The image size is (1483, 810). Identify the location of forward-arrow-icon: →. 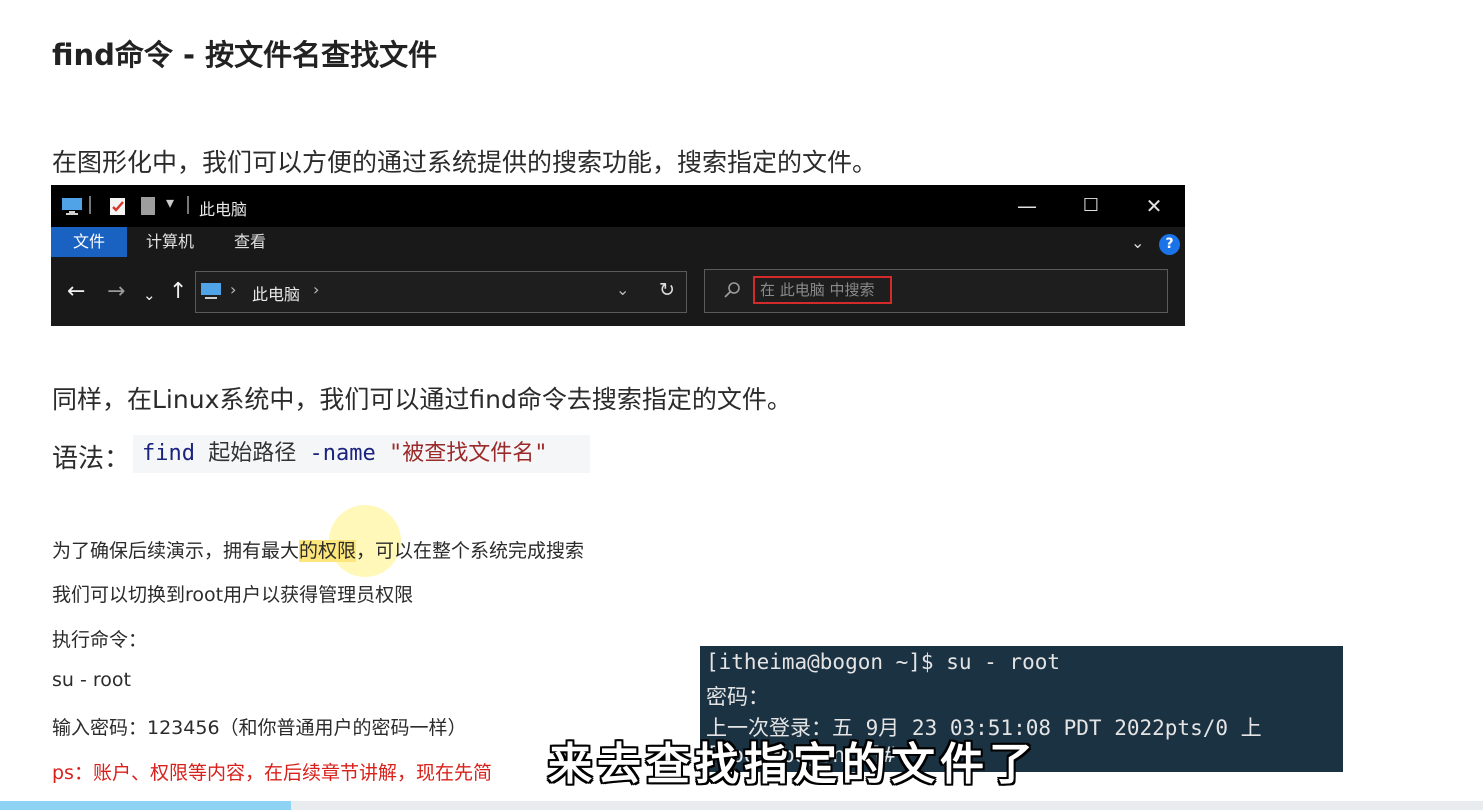
(116, 292).